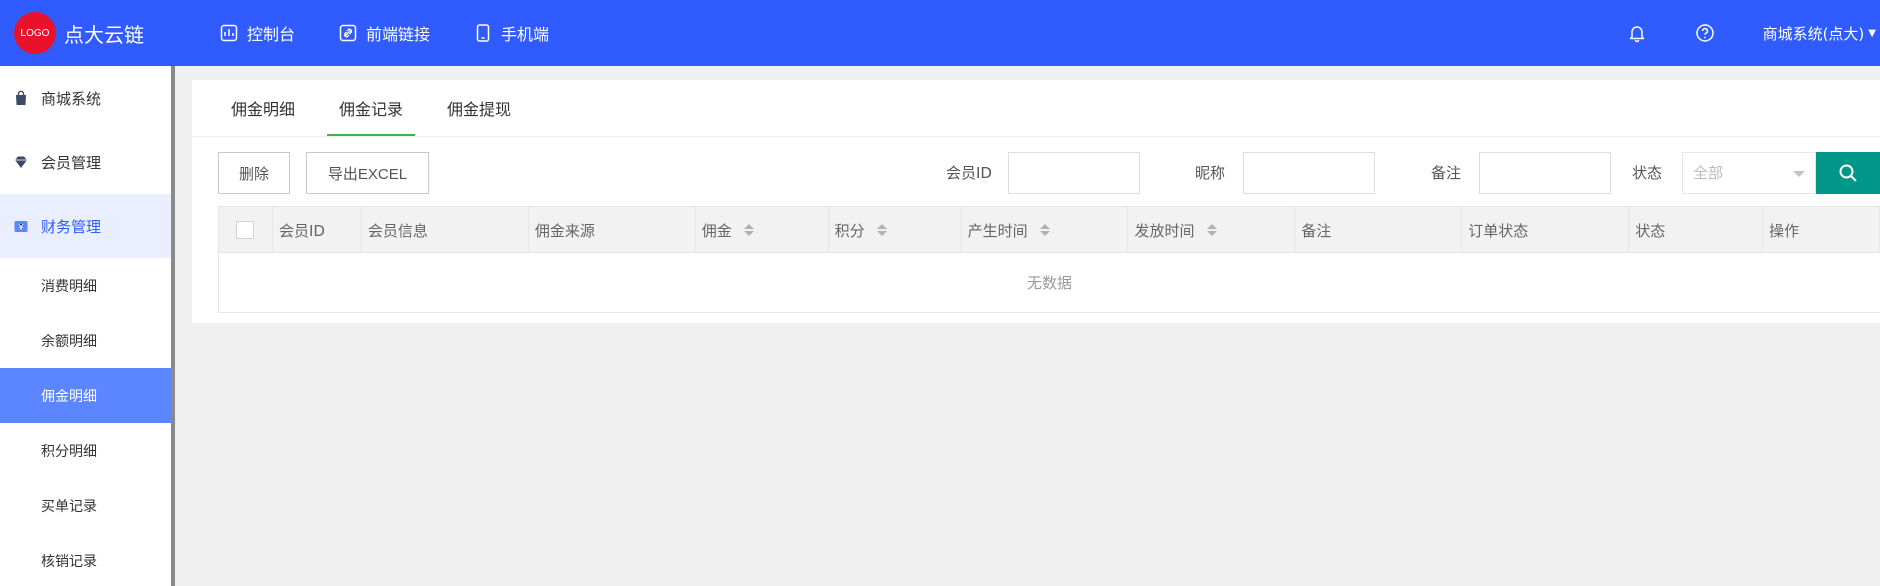  I want to click on member-id-label: 会员ID, so click(969, 173).